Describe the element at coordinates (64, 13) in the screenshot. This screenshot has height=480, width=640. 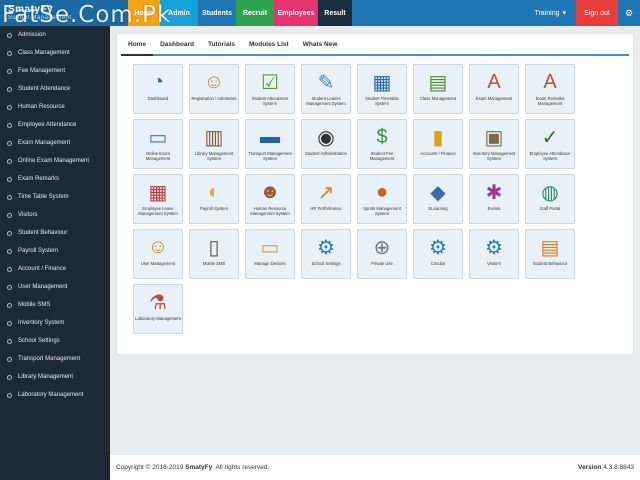
I see `app-logo: SmatyFy School Management` at that location.